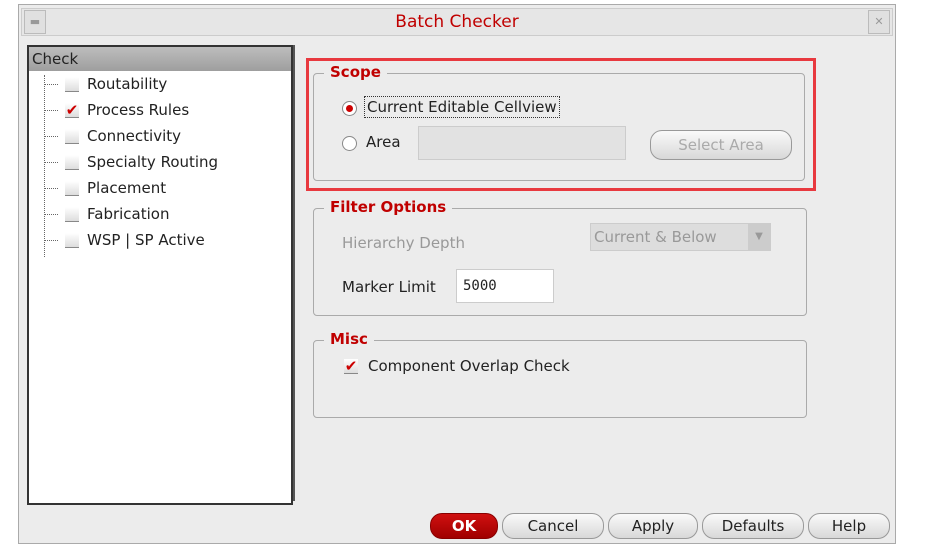 This screenshot has height=555, width=945. I want to click on title-bar: ▬ Batch Checker ✕, so click(457, 22).